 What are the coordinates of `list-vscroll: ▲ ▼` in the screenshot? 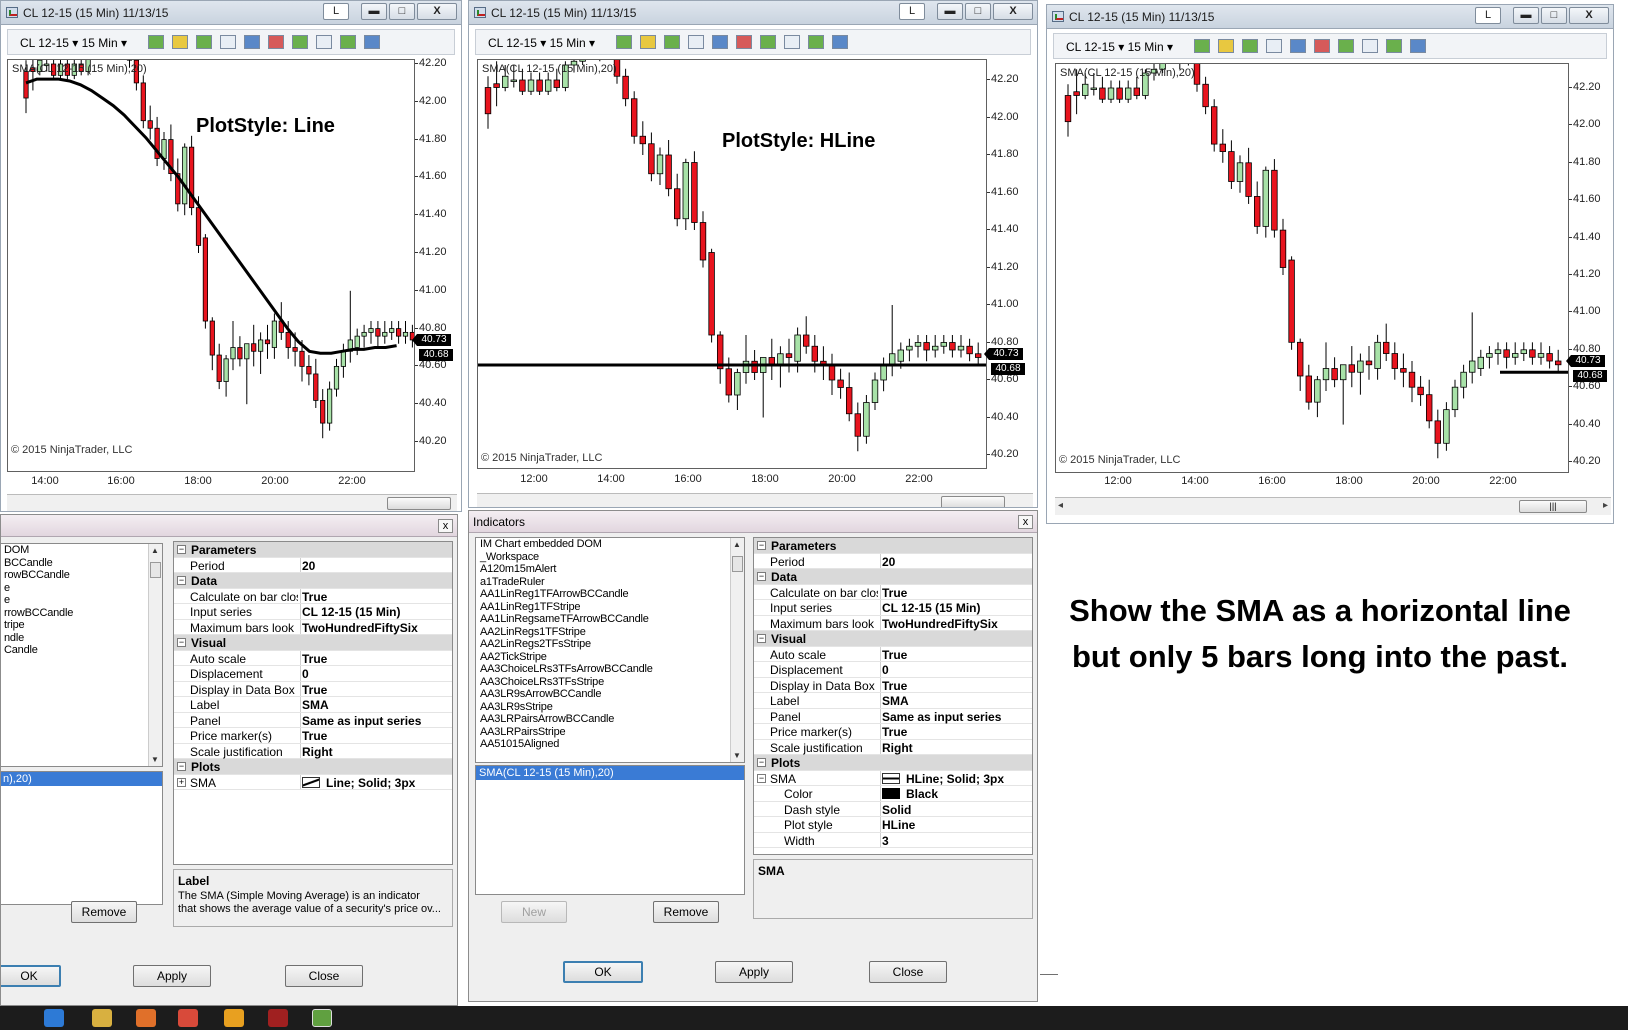 It's located at (155, 655).